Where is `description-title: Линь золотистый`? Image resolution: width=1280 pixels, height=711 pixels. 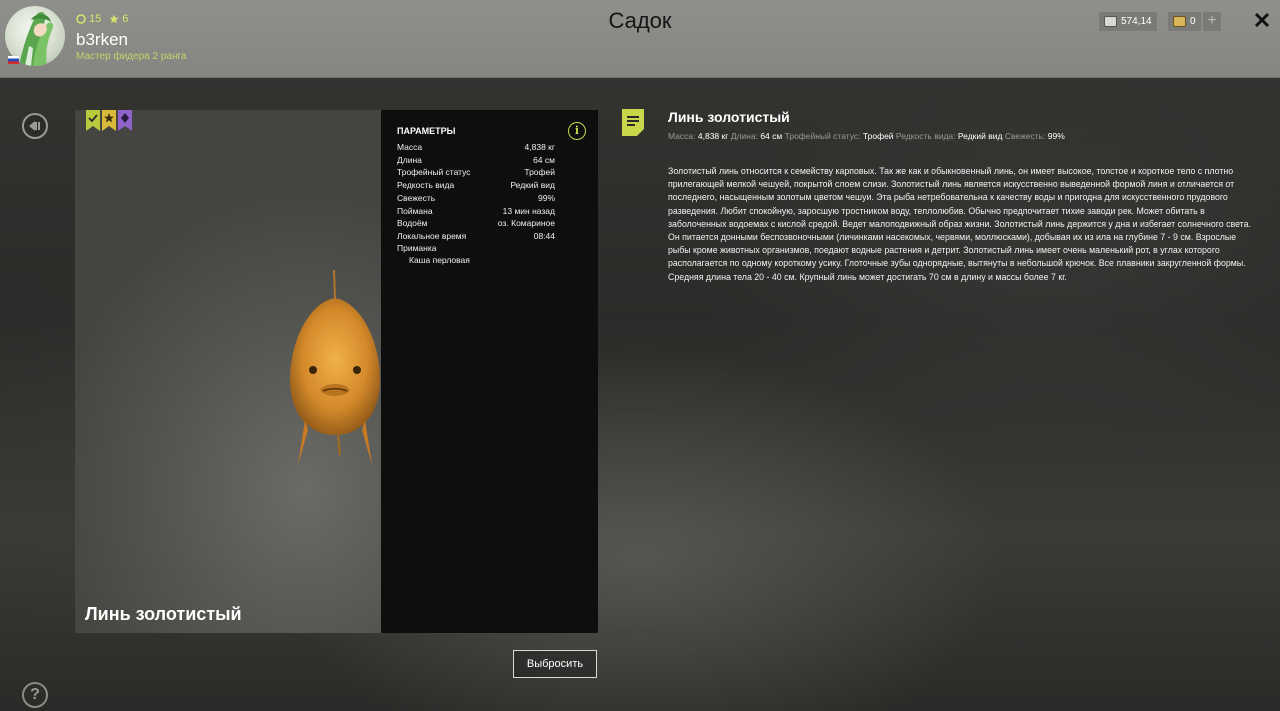 description-title: Линь золотистый is located at coordinates (729, 117).